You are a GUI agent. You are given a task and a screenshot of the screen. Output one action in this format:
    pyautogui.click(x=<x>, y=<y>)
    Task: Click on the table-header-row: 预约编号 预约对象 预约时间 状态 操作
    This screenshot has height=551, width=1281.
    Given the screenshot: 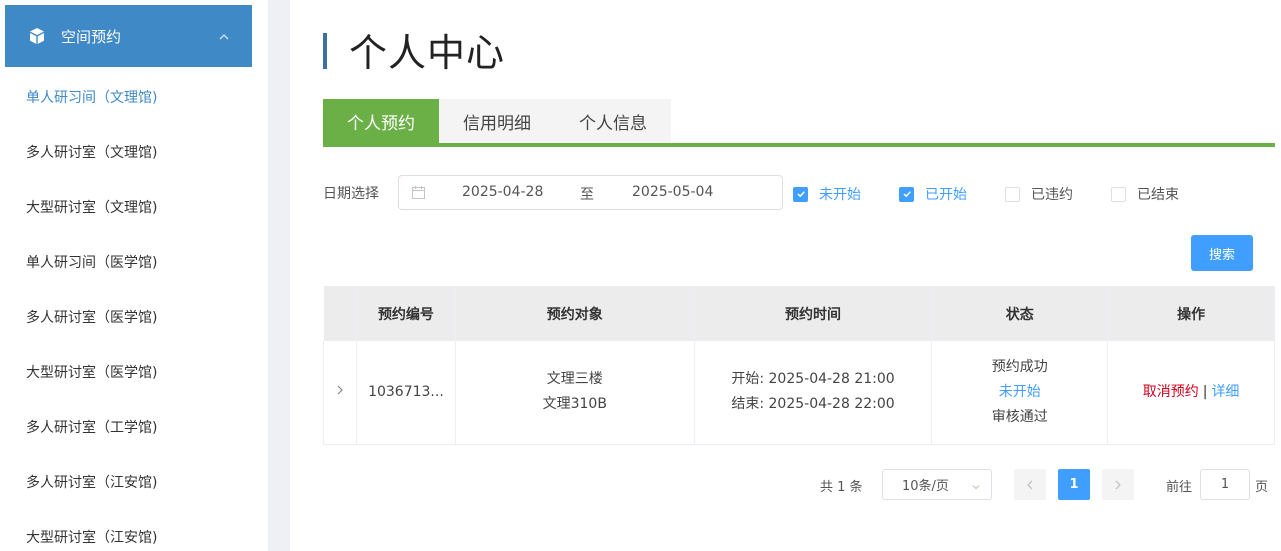 What is the action you would take?
    pyautogui.click(x=799, y=313)
    